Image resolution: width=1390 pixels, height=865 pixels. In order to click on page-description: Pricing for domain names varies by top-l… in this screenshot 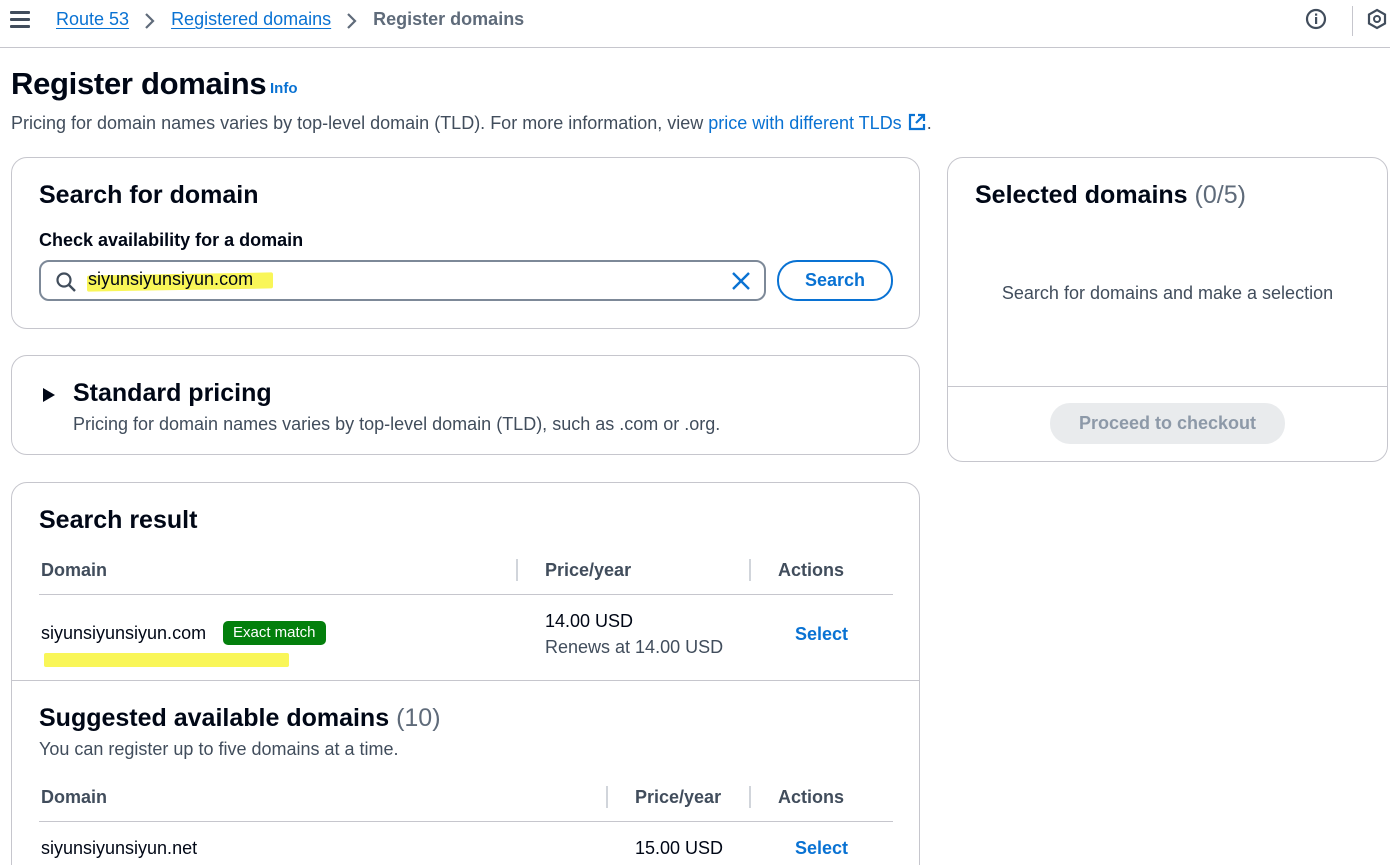, I will do `click(471, 124)`.